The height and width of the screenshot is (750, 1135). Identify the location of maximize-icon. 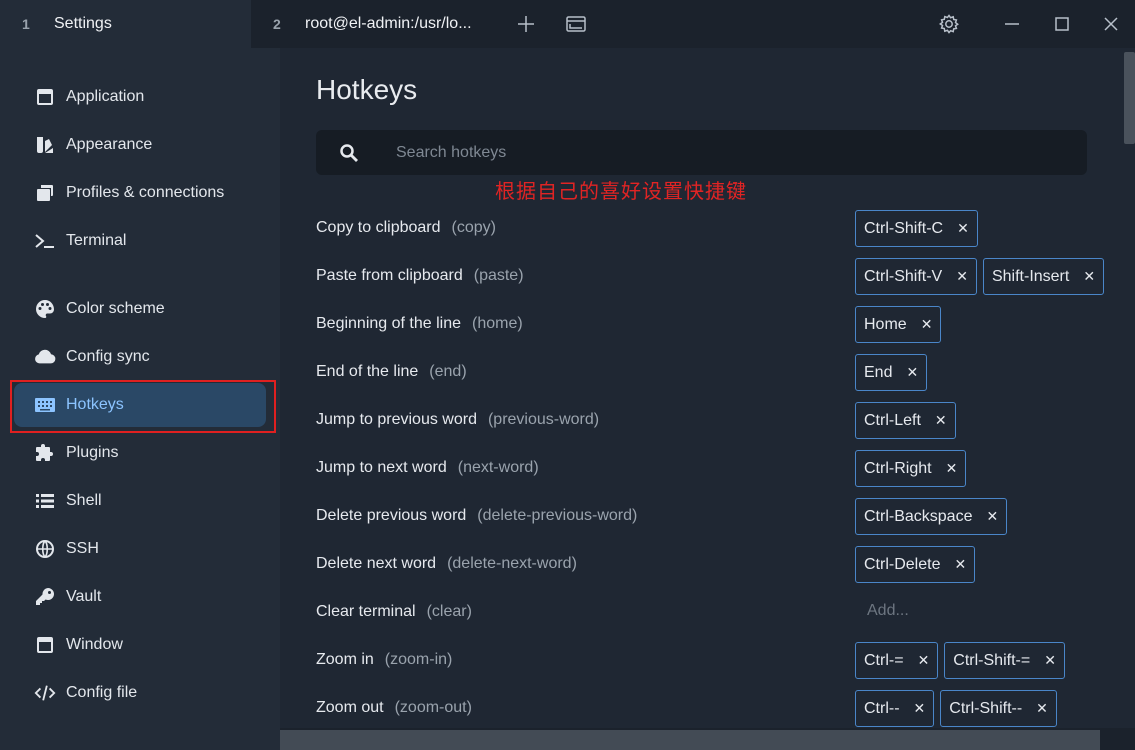
(1062, 24).